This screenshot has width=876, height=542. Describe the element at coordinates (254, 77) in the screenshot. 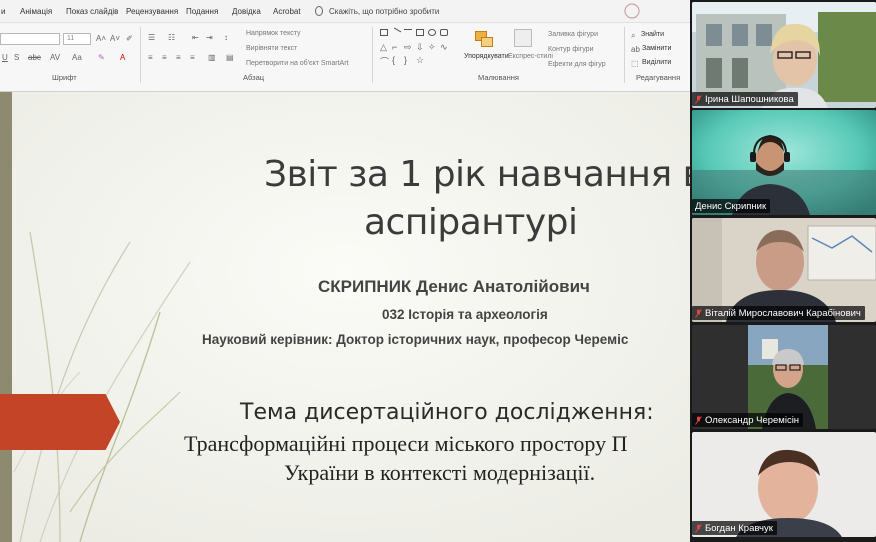

I see `group-label-paragraph: Абзац` at that location.